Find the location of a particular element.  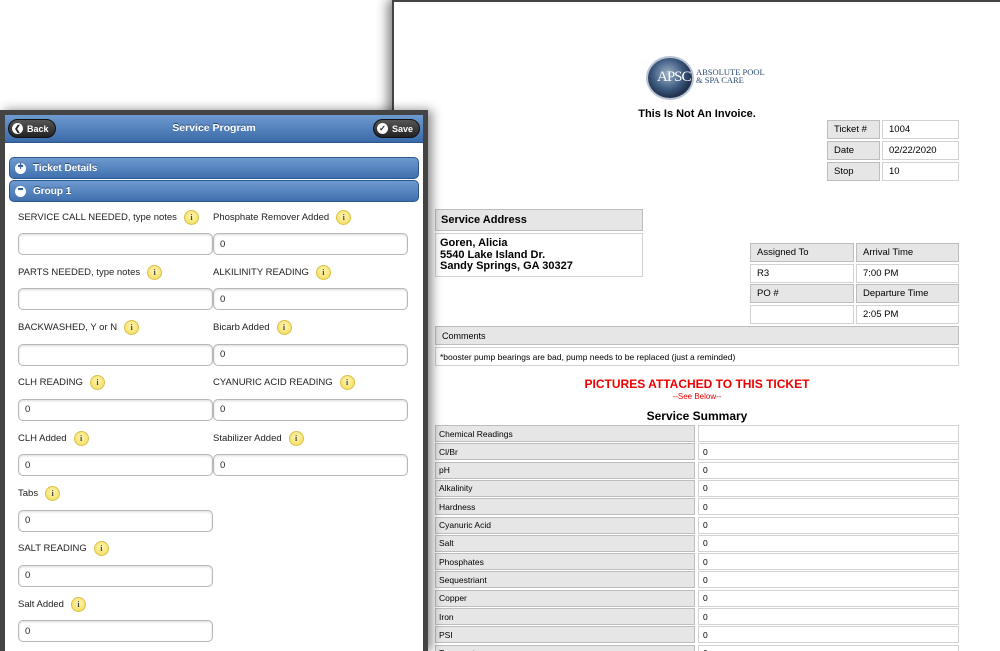

field-label-text: Bicarb Added is located at coordinates (241, 328).